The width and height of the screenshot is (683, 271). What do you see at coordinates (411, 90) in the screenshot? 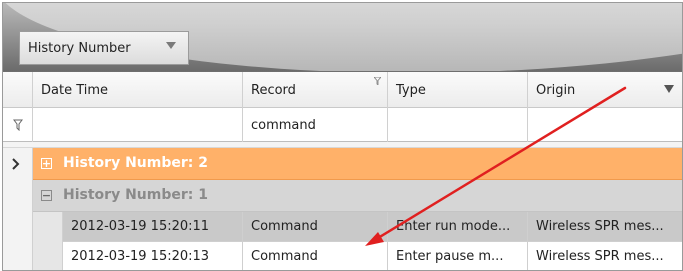
I see `column-header-label: Type` at bounding box center [411, 90].